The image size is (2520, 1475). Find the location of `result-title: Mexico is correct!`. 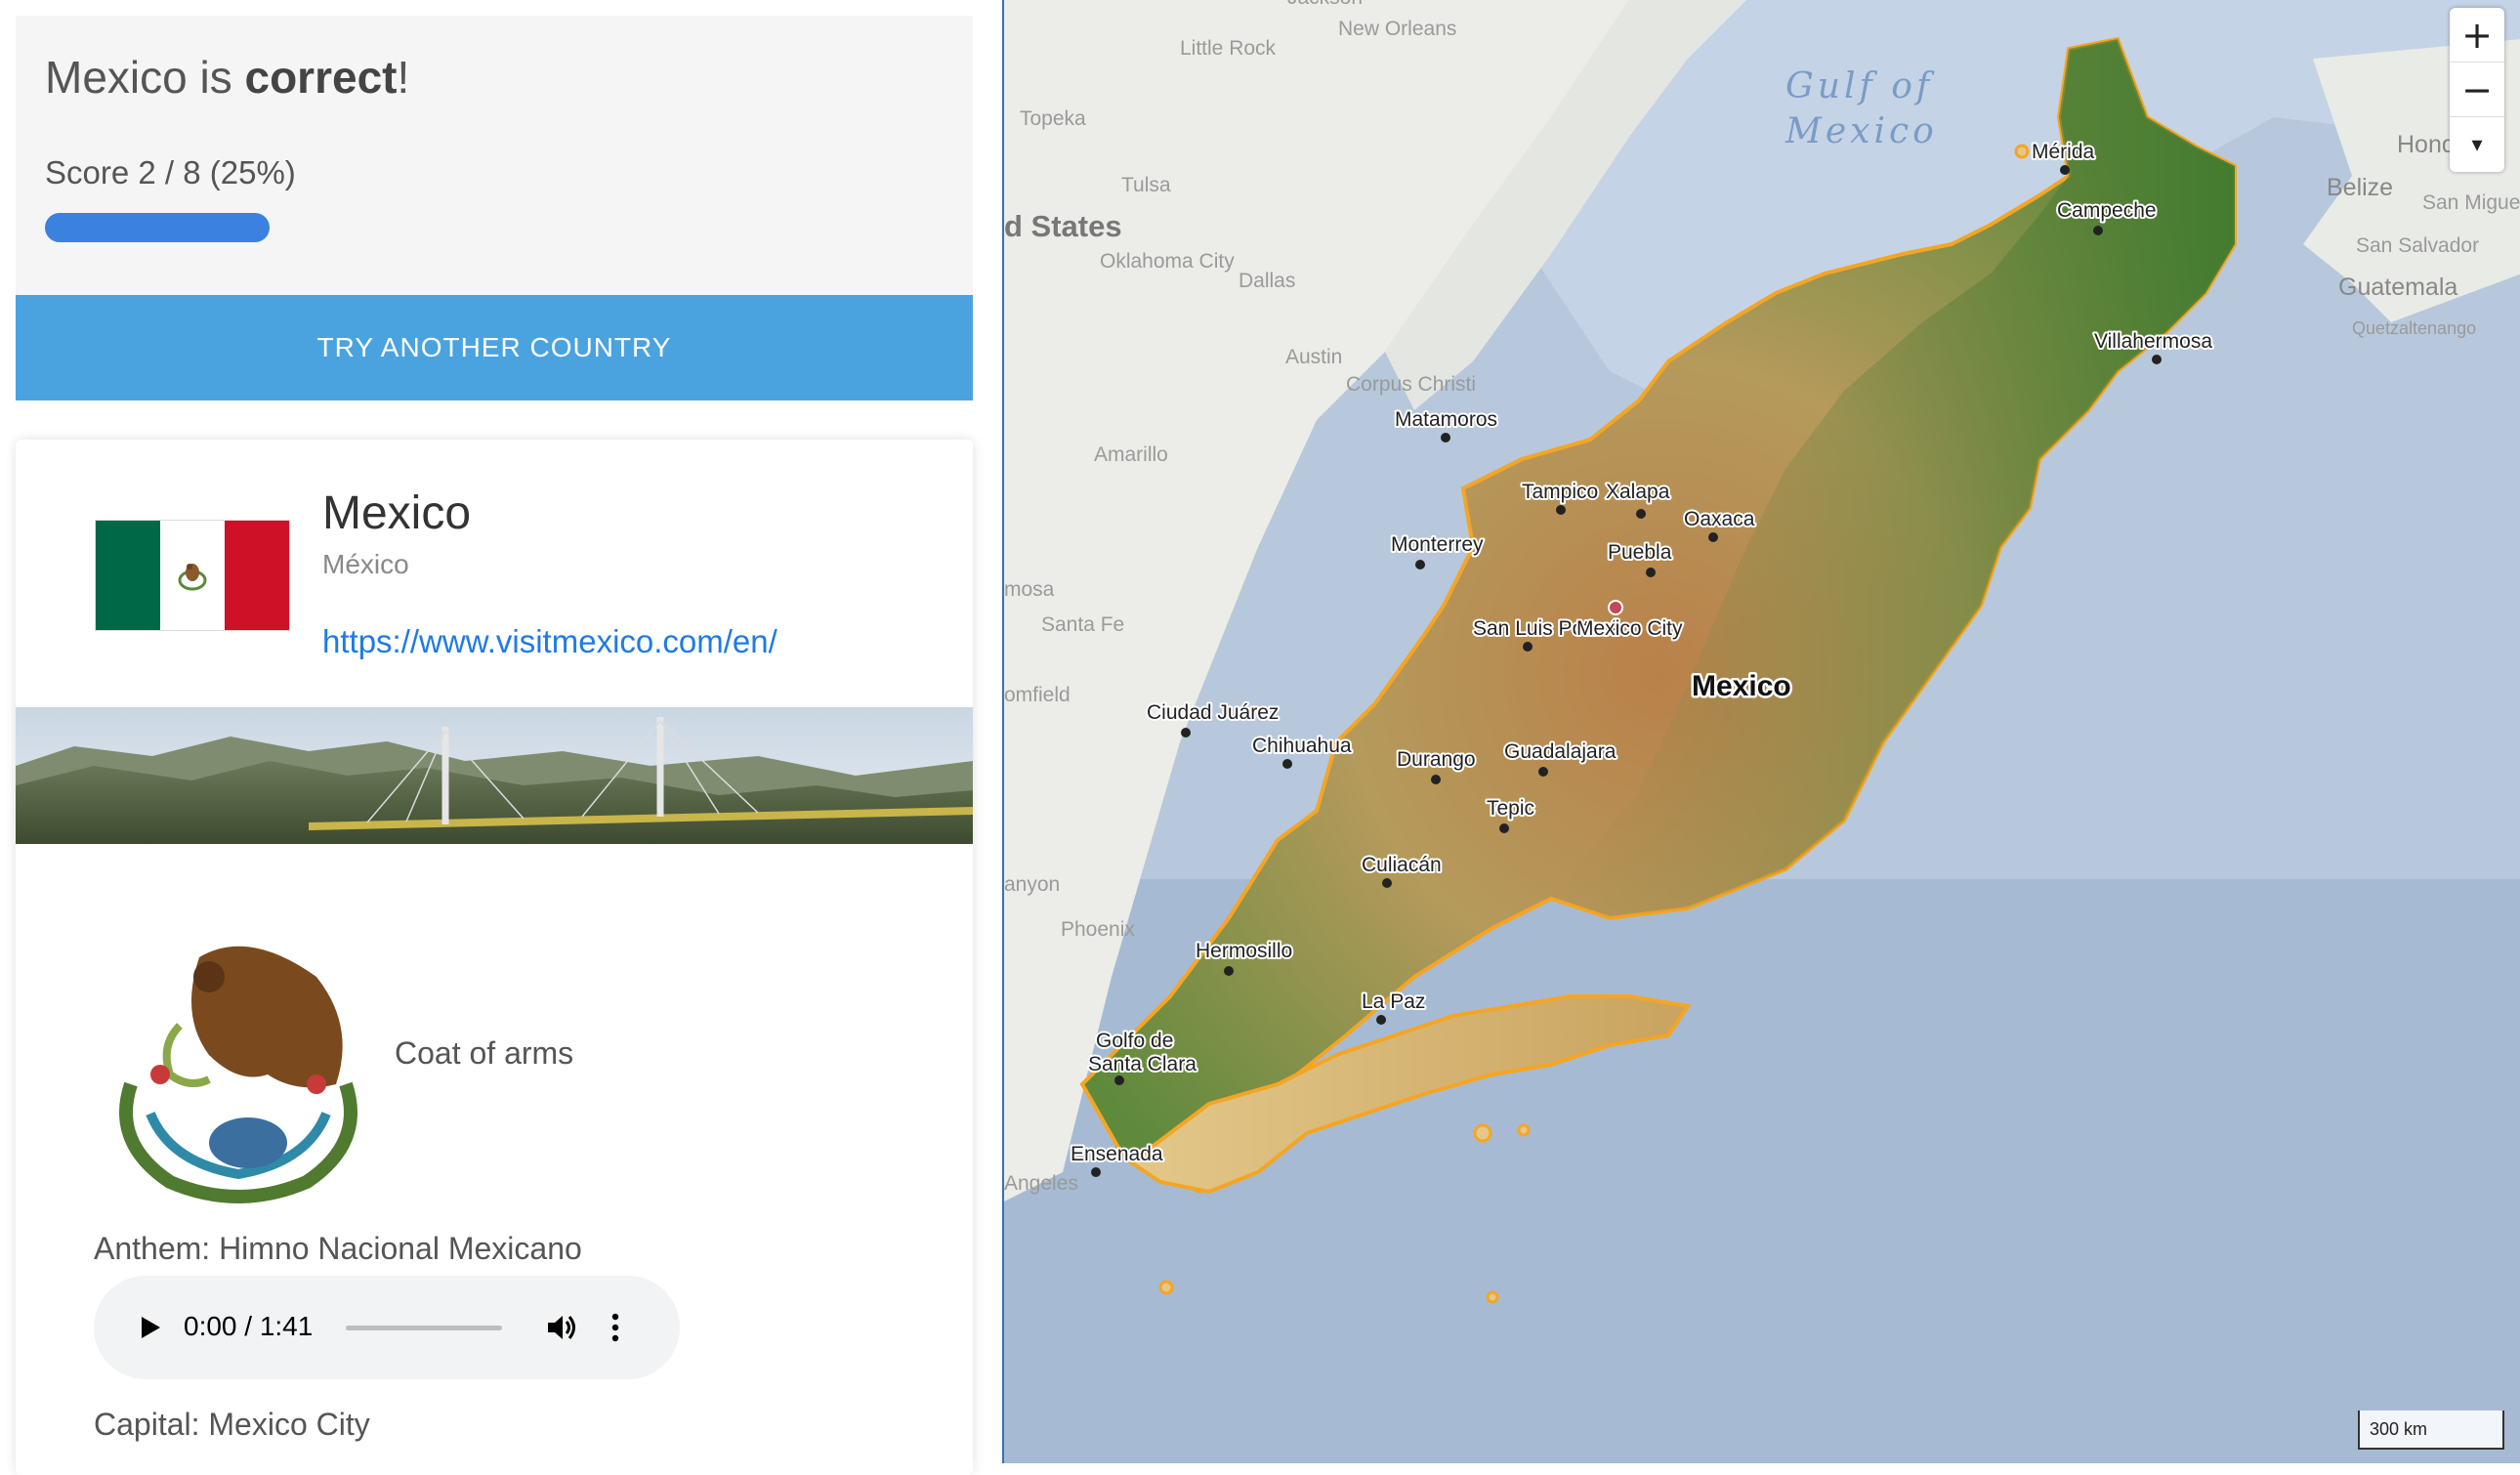

result-title: Mexico is correct! is located at coordinates (227, 77).